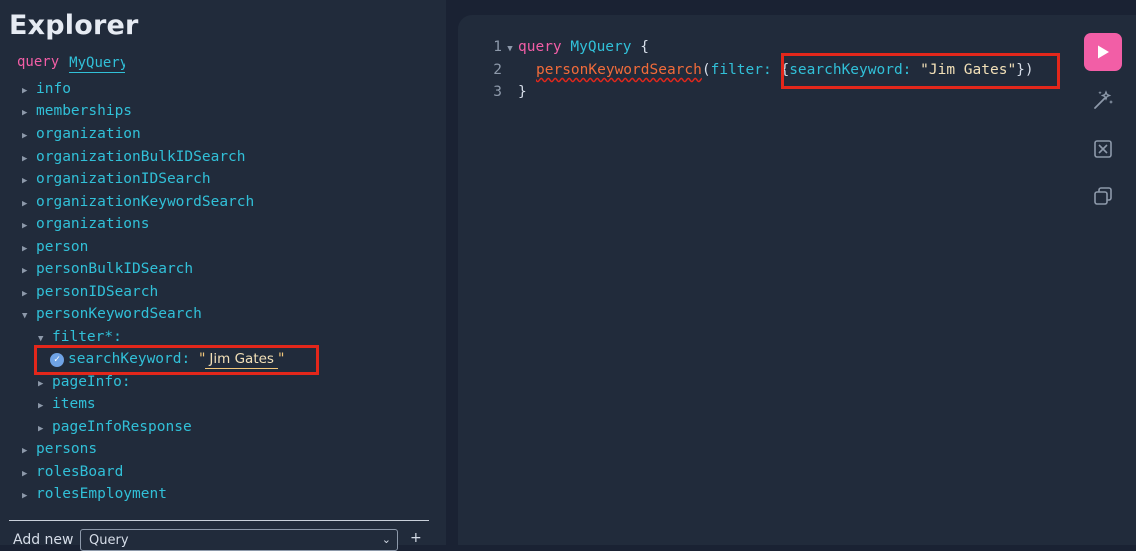 The height and width of the screenshot is (551, 1136). What do you see at coordinates (510, 49) in the screenshot?
I see `fold-arrow-icon: ▼` at bounding box center [510, 49].